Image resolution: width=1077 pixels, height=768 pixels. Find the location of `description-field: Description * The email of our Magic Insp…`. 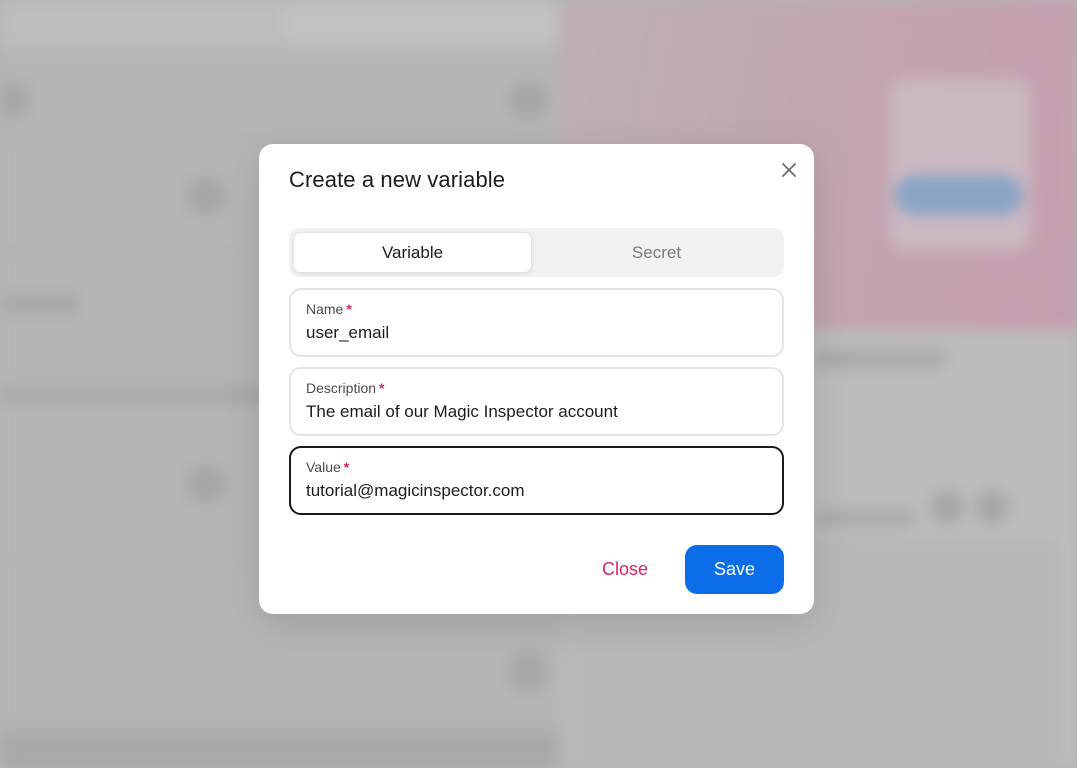

description-field: Description * The email of our Magic Insp… is located at coordinates (536, 401).